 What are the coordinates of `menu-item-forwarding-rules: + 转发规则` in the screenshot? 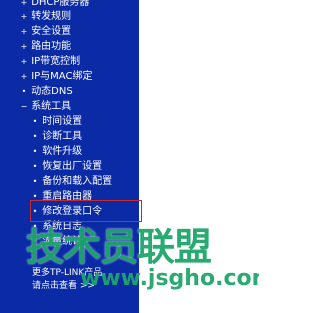 It's located at (46, 17).